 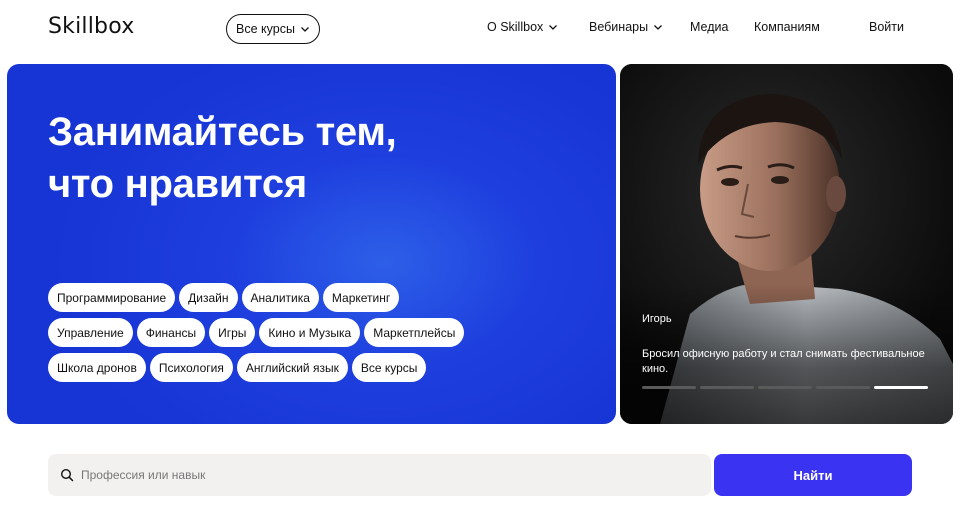 I want to click on chip-drone-school: Школа дронов, so click(x=97, y=367).